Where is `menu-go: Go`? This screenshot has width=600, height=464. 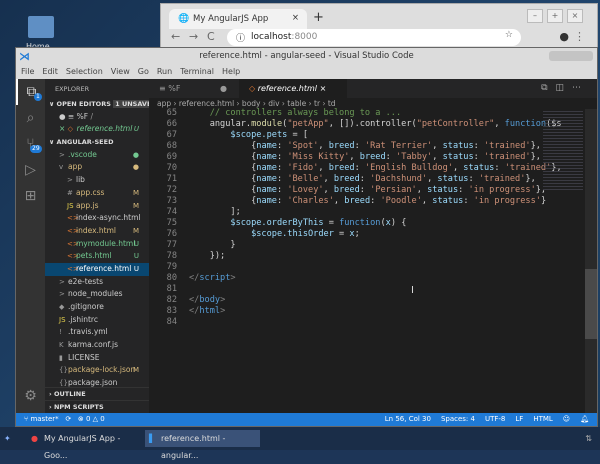 menu-go: Go is located at coordinates (143, 73).